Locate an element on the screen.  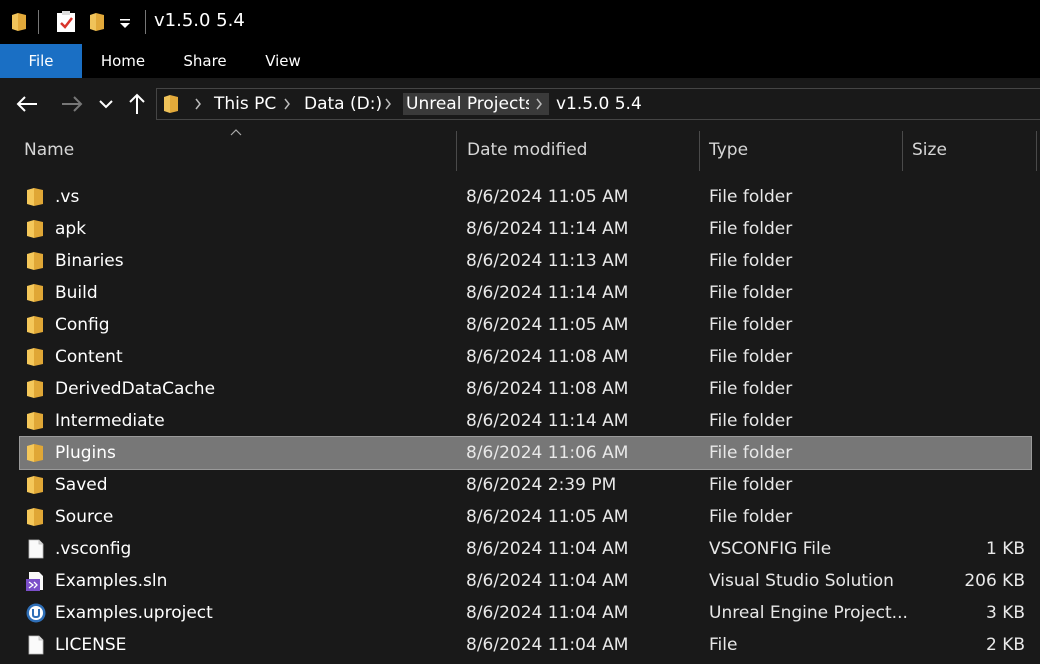
new-folder-icon is located at coordinates (97, 22).